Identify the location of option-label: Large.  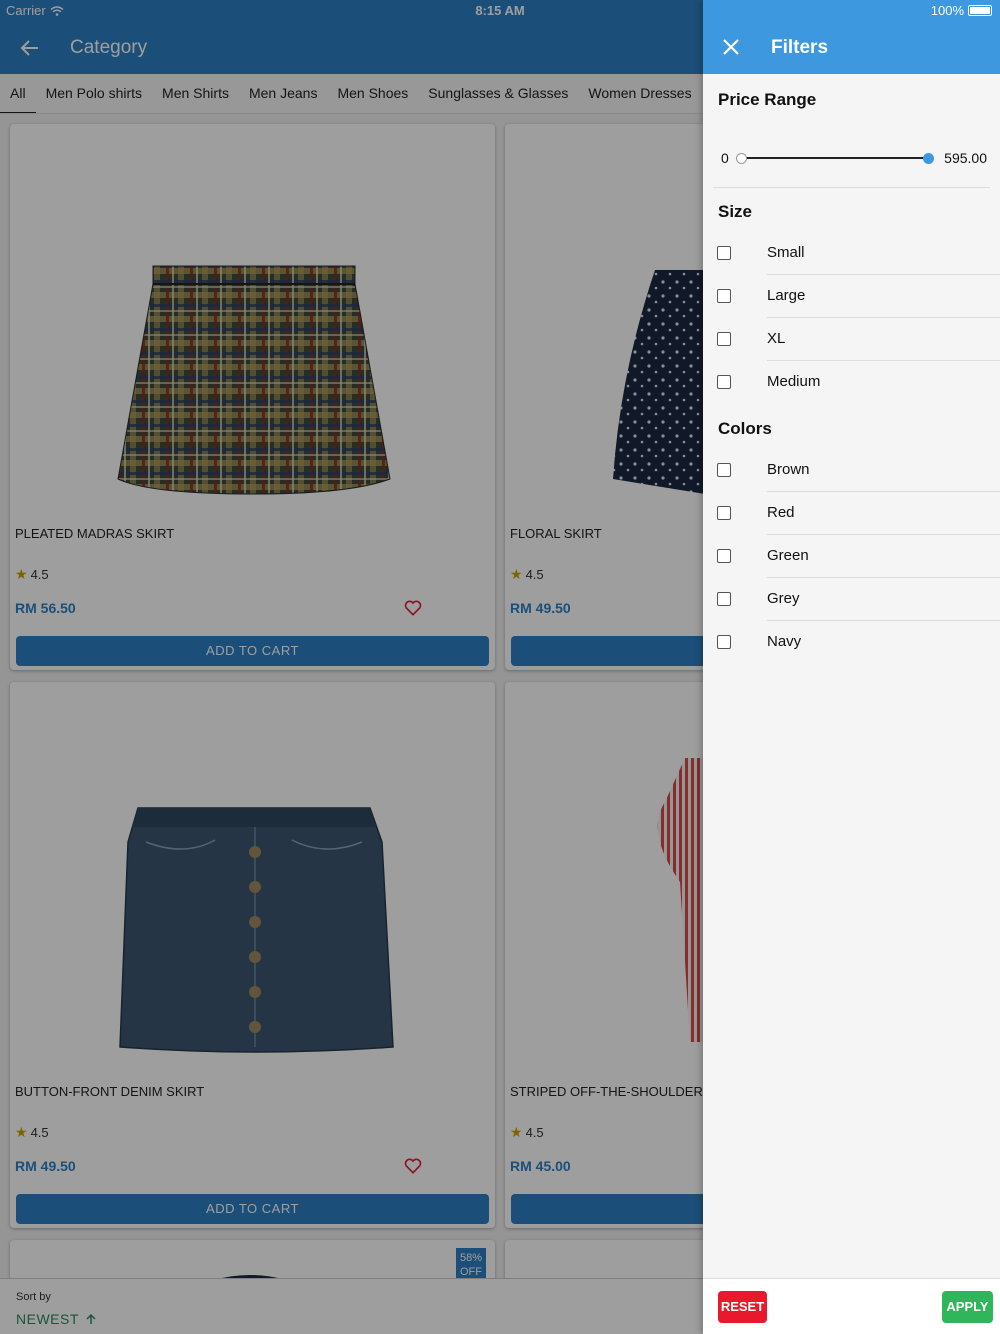
(786, 295).